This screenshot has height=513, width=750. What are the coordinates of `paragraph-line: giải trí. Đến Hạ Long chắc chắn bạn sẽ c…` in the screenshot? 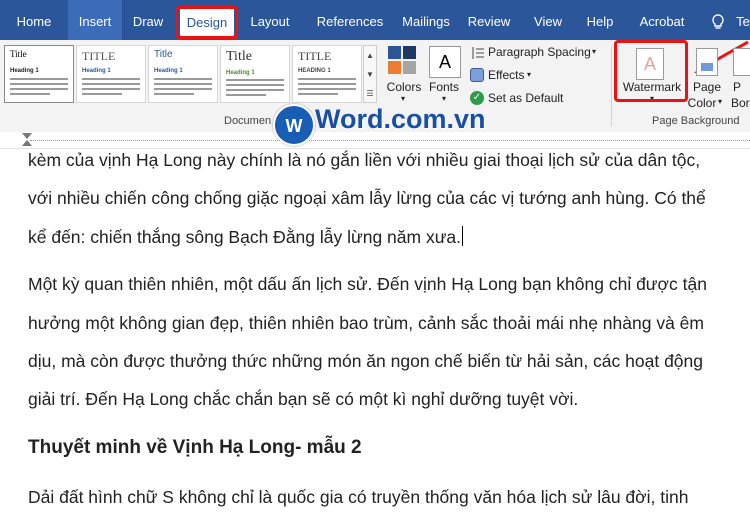 It's located at (303, 399).